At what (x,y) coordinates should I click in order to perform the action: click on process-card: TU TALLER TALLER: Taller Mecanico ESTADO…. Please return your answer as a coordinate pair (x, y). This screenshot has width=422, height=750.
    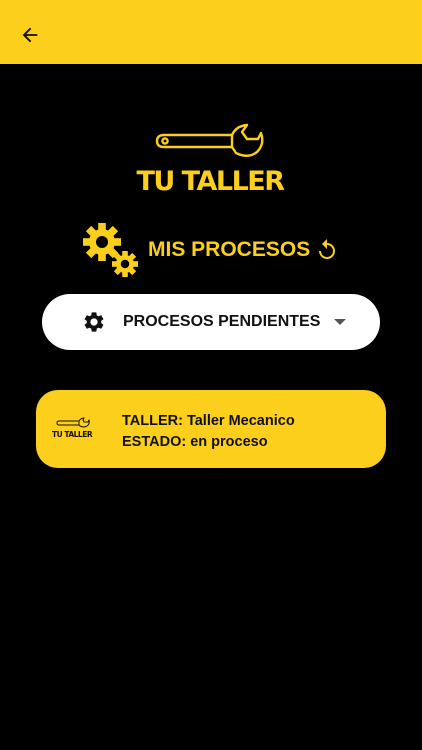
    Looking at the image, I should click on (211, 429).